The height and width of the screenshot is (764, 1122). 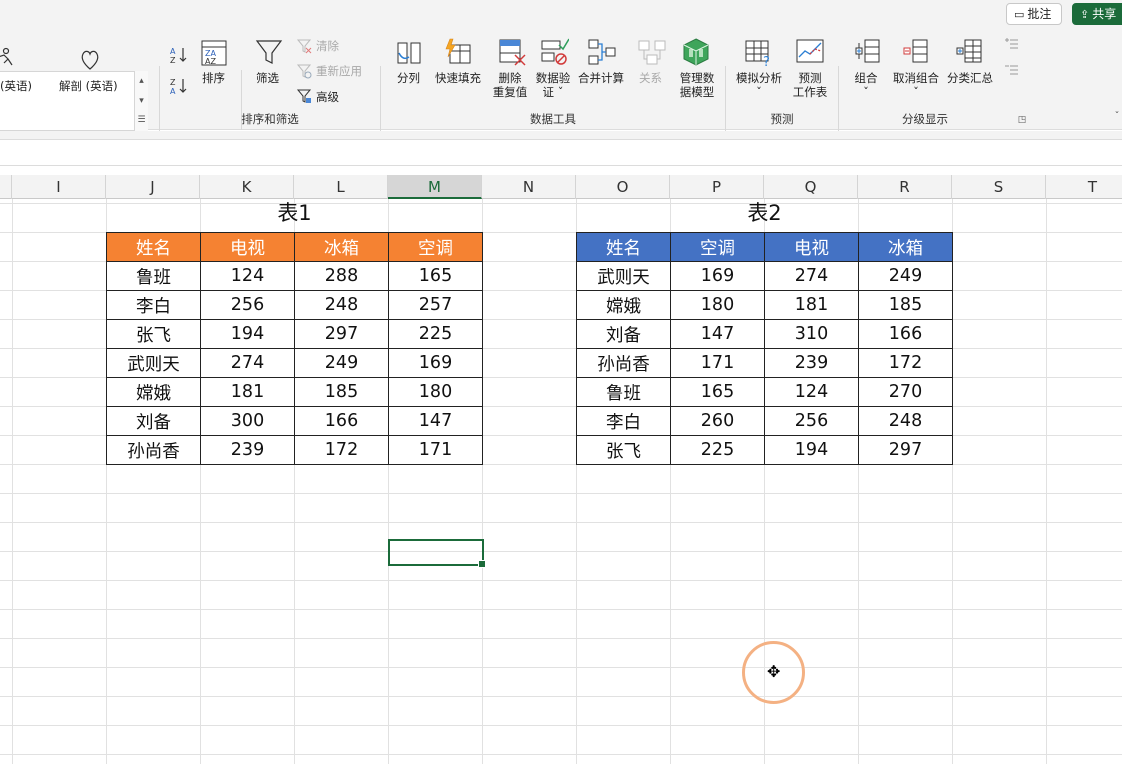 I want to click on remove-duplicates-button: 删除 重复值, so click(x=510, y=85).